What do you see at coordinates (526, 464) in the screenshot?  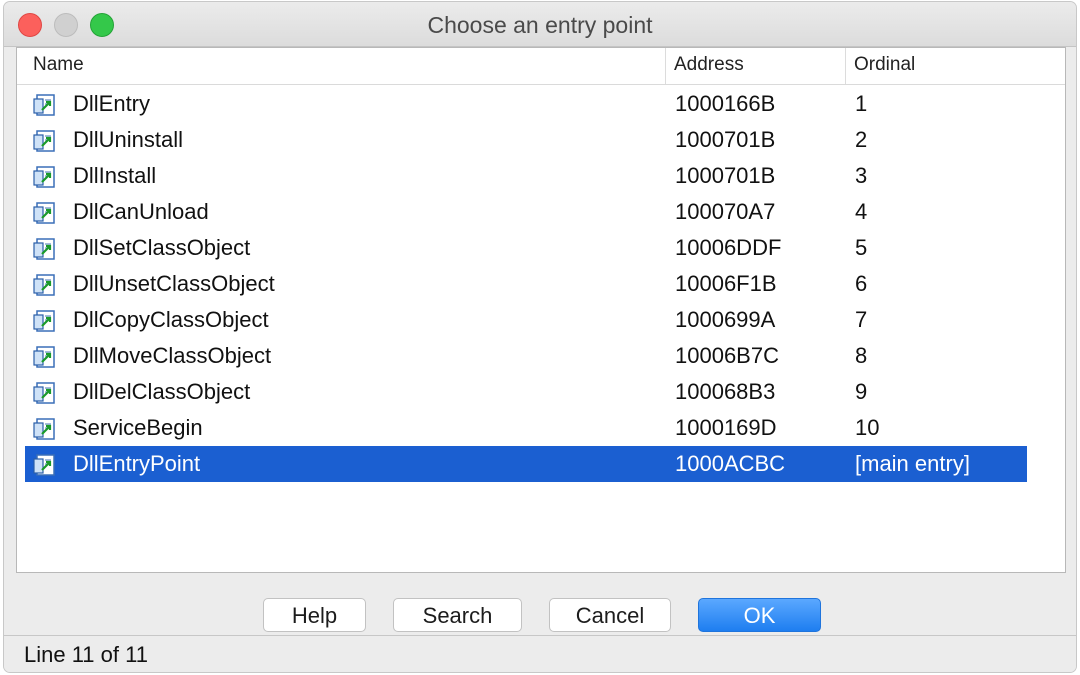 I see `table-row: DllEntryPoint 1000ACBC [main entry]` at bounding box center [526, 464].